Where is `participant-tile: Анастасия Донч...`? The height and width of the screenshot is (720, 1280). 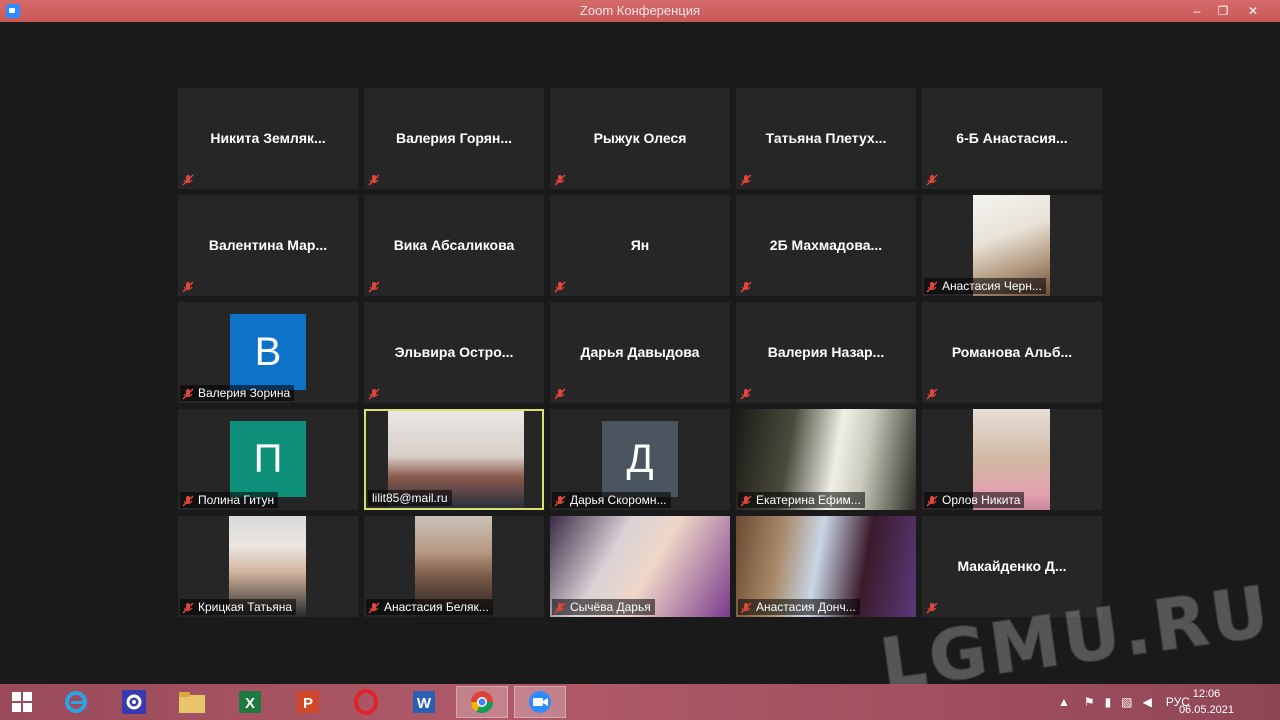 participant-tile: Анастасия Донч... is located at coordinates (826, 566).